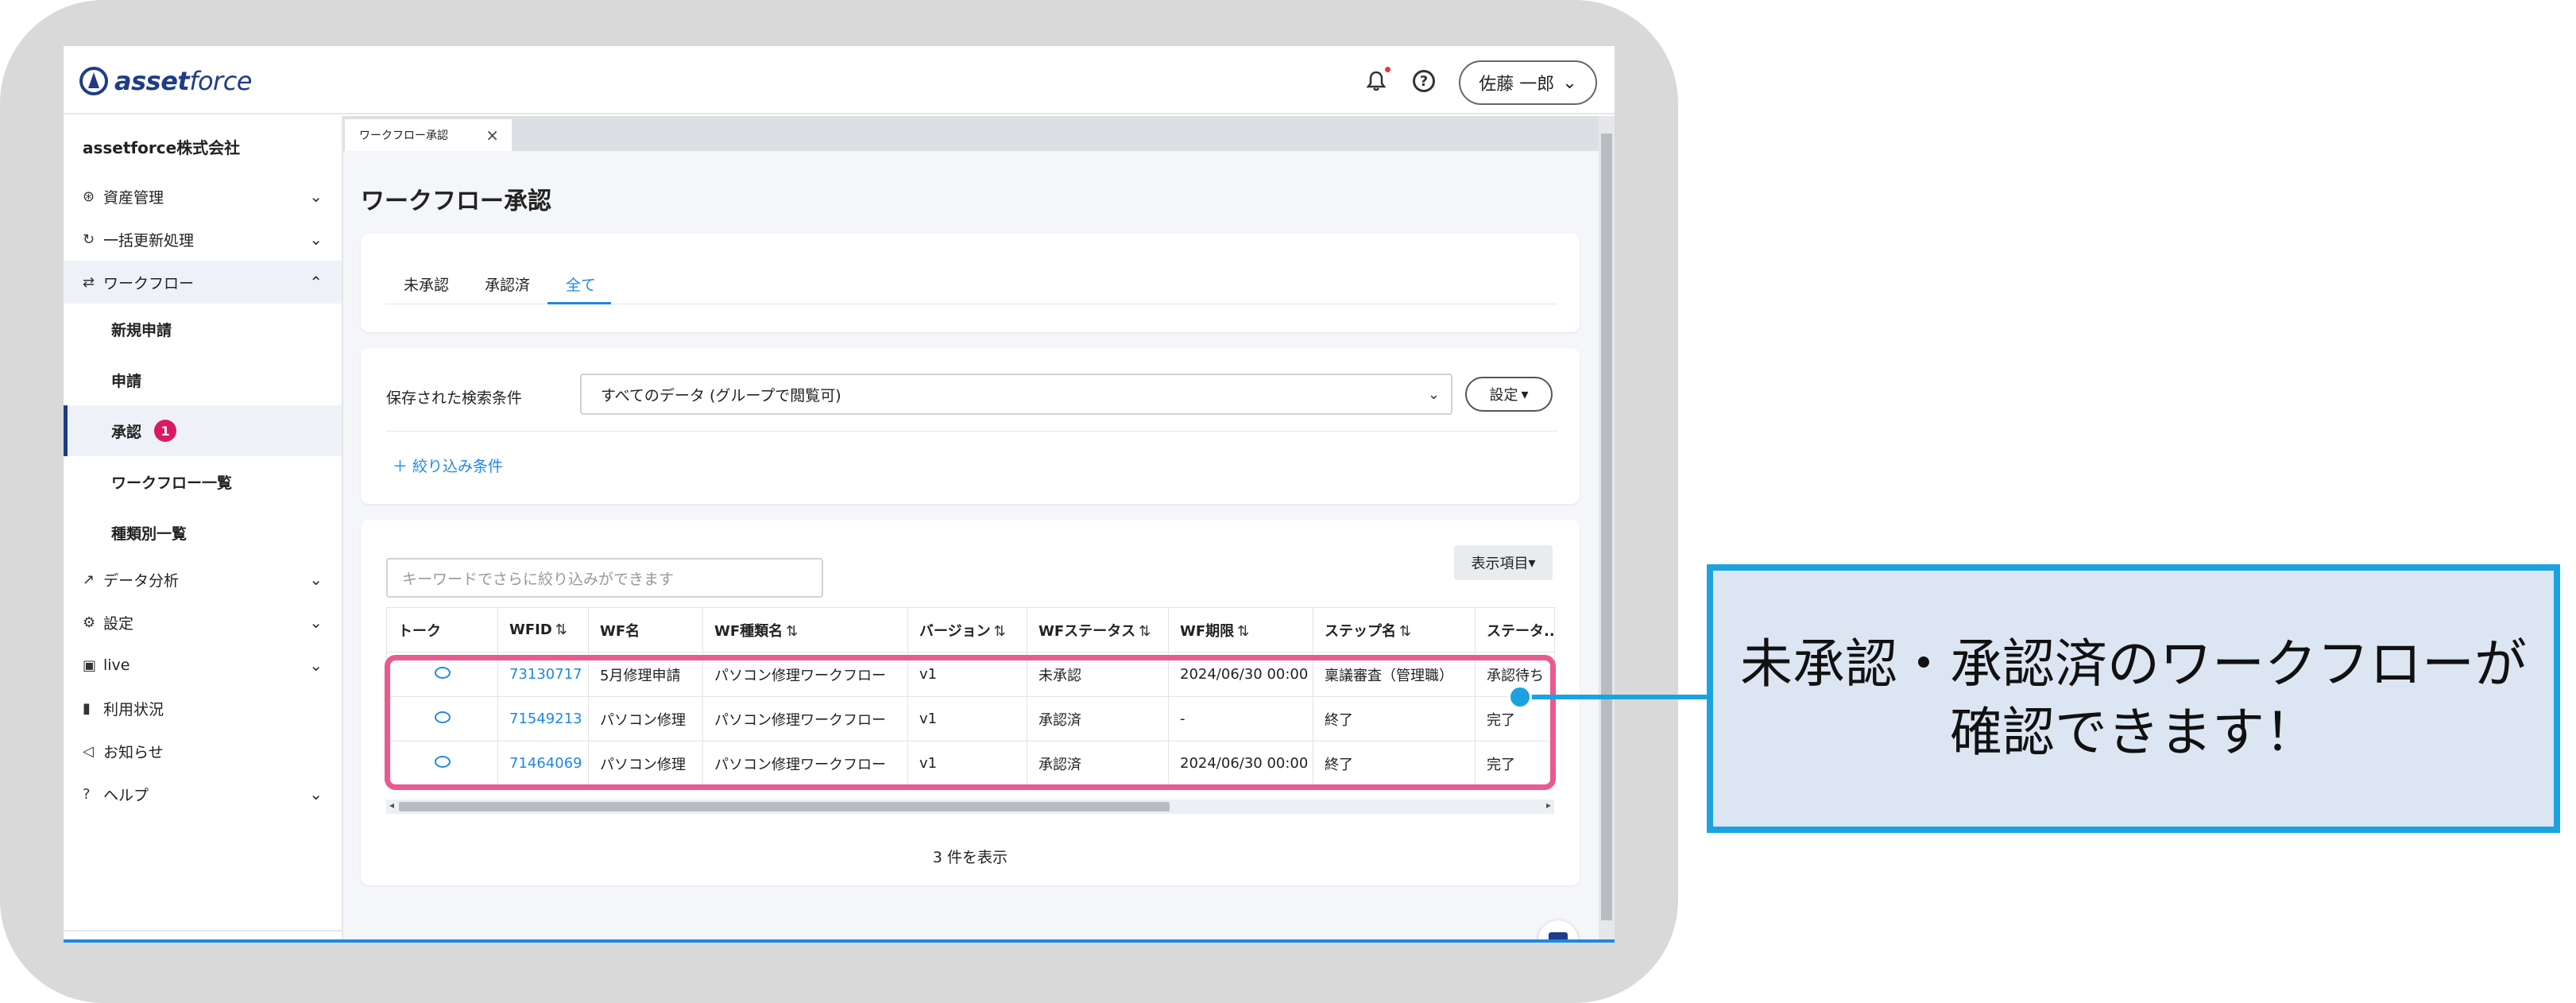 The image size is (2576, 1003). What do you see at coordinates (492, 135) in the screenshot?
I see `close-icon: ×` at bounding box center [492, 135].